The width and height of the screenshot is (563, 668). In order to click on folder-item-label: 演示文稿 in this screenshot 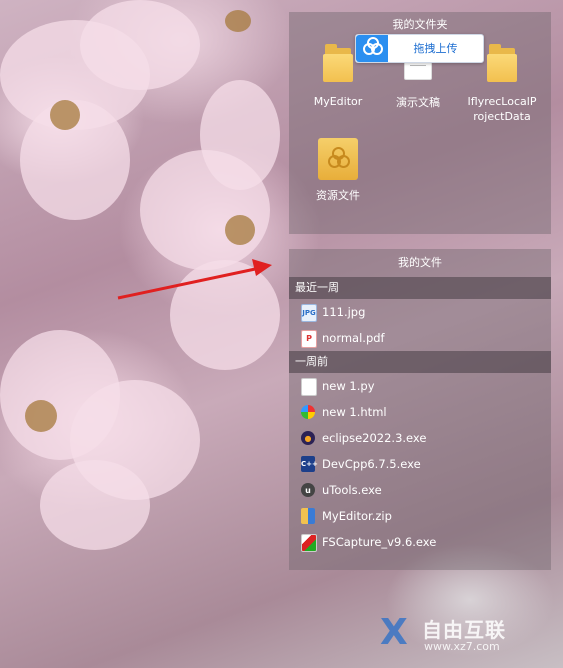, I will do `click(418, 102)`.